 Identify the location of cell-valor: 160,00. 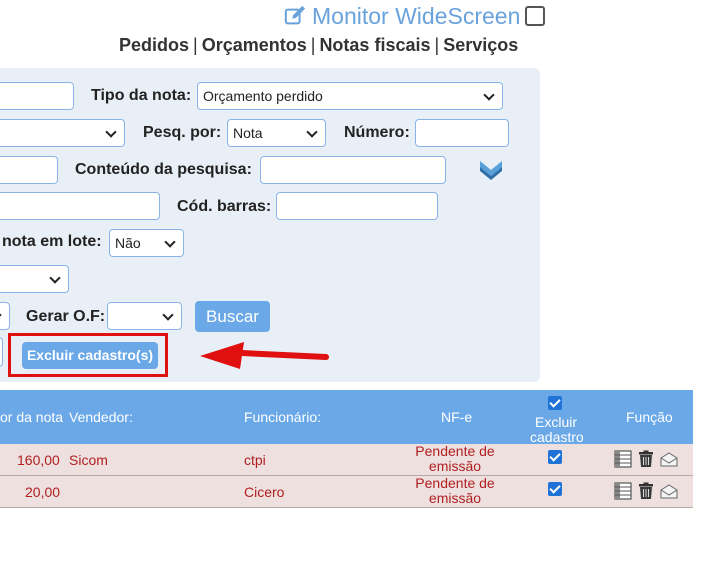
(38, 460).